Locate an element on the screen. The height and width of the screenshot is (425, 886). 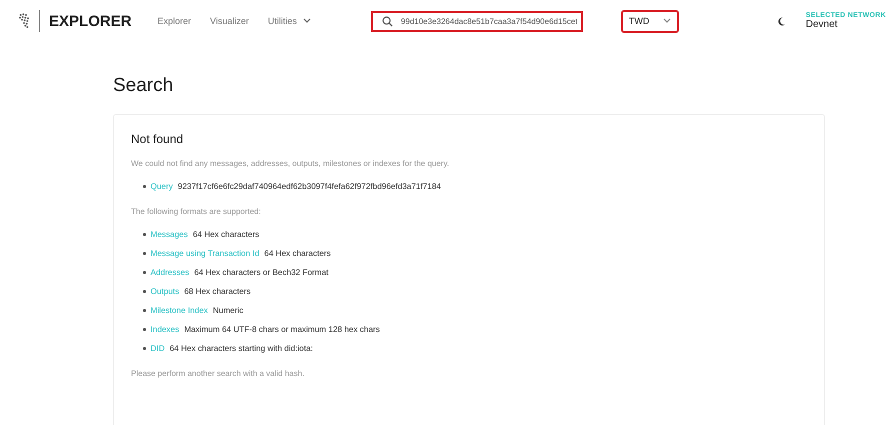
query-link: Query is located at coordinates (161, 186).